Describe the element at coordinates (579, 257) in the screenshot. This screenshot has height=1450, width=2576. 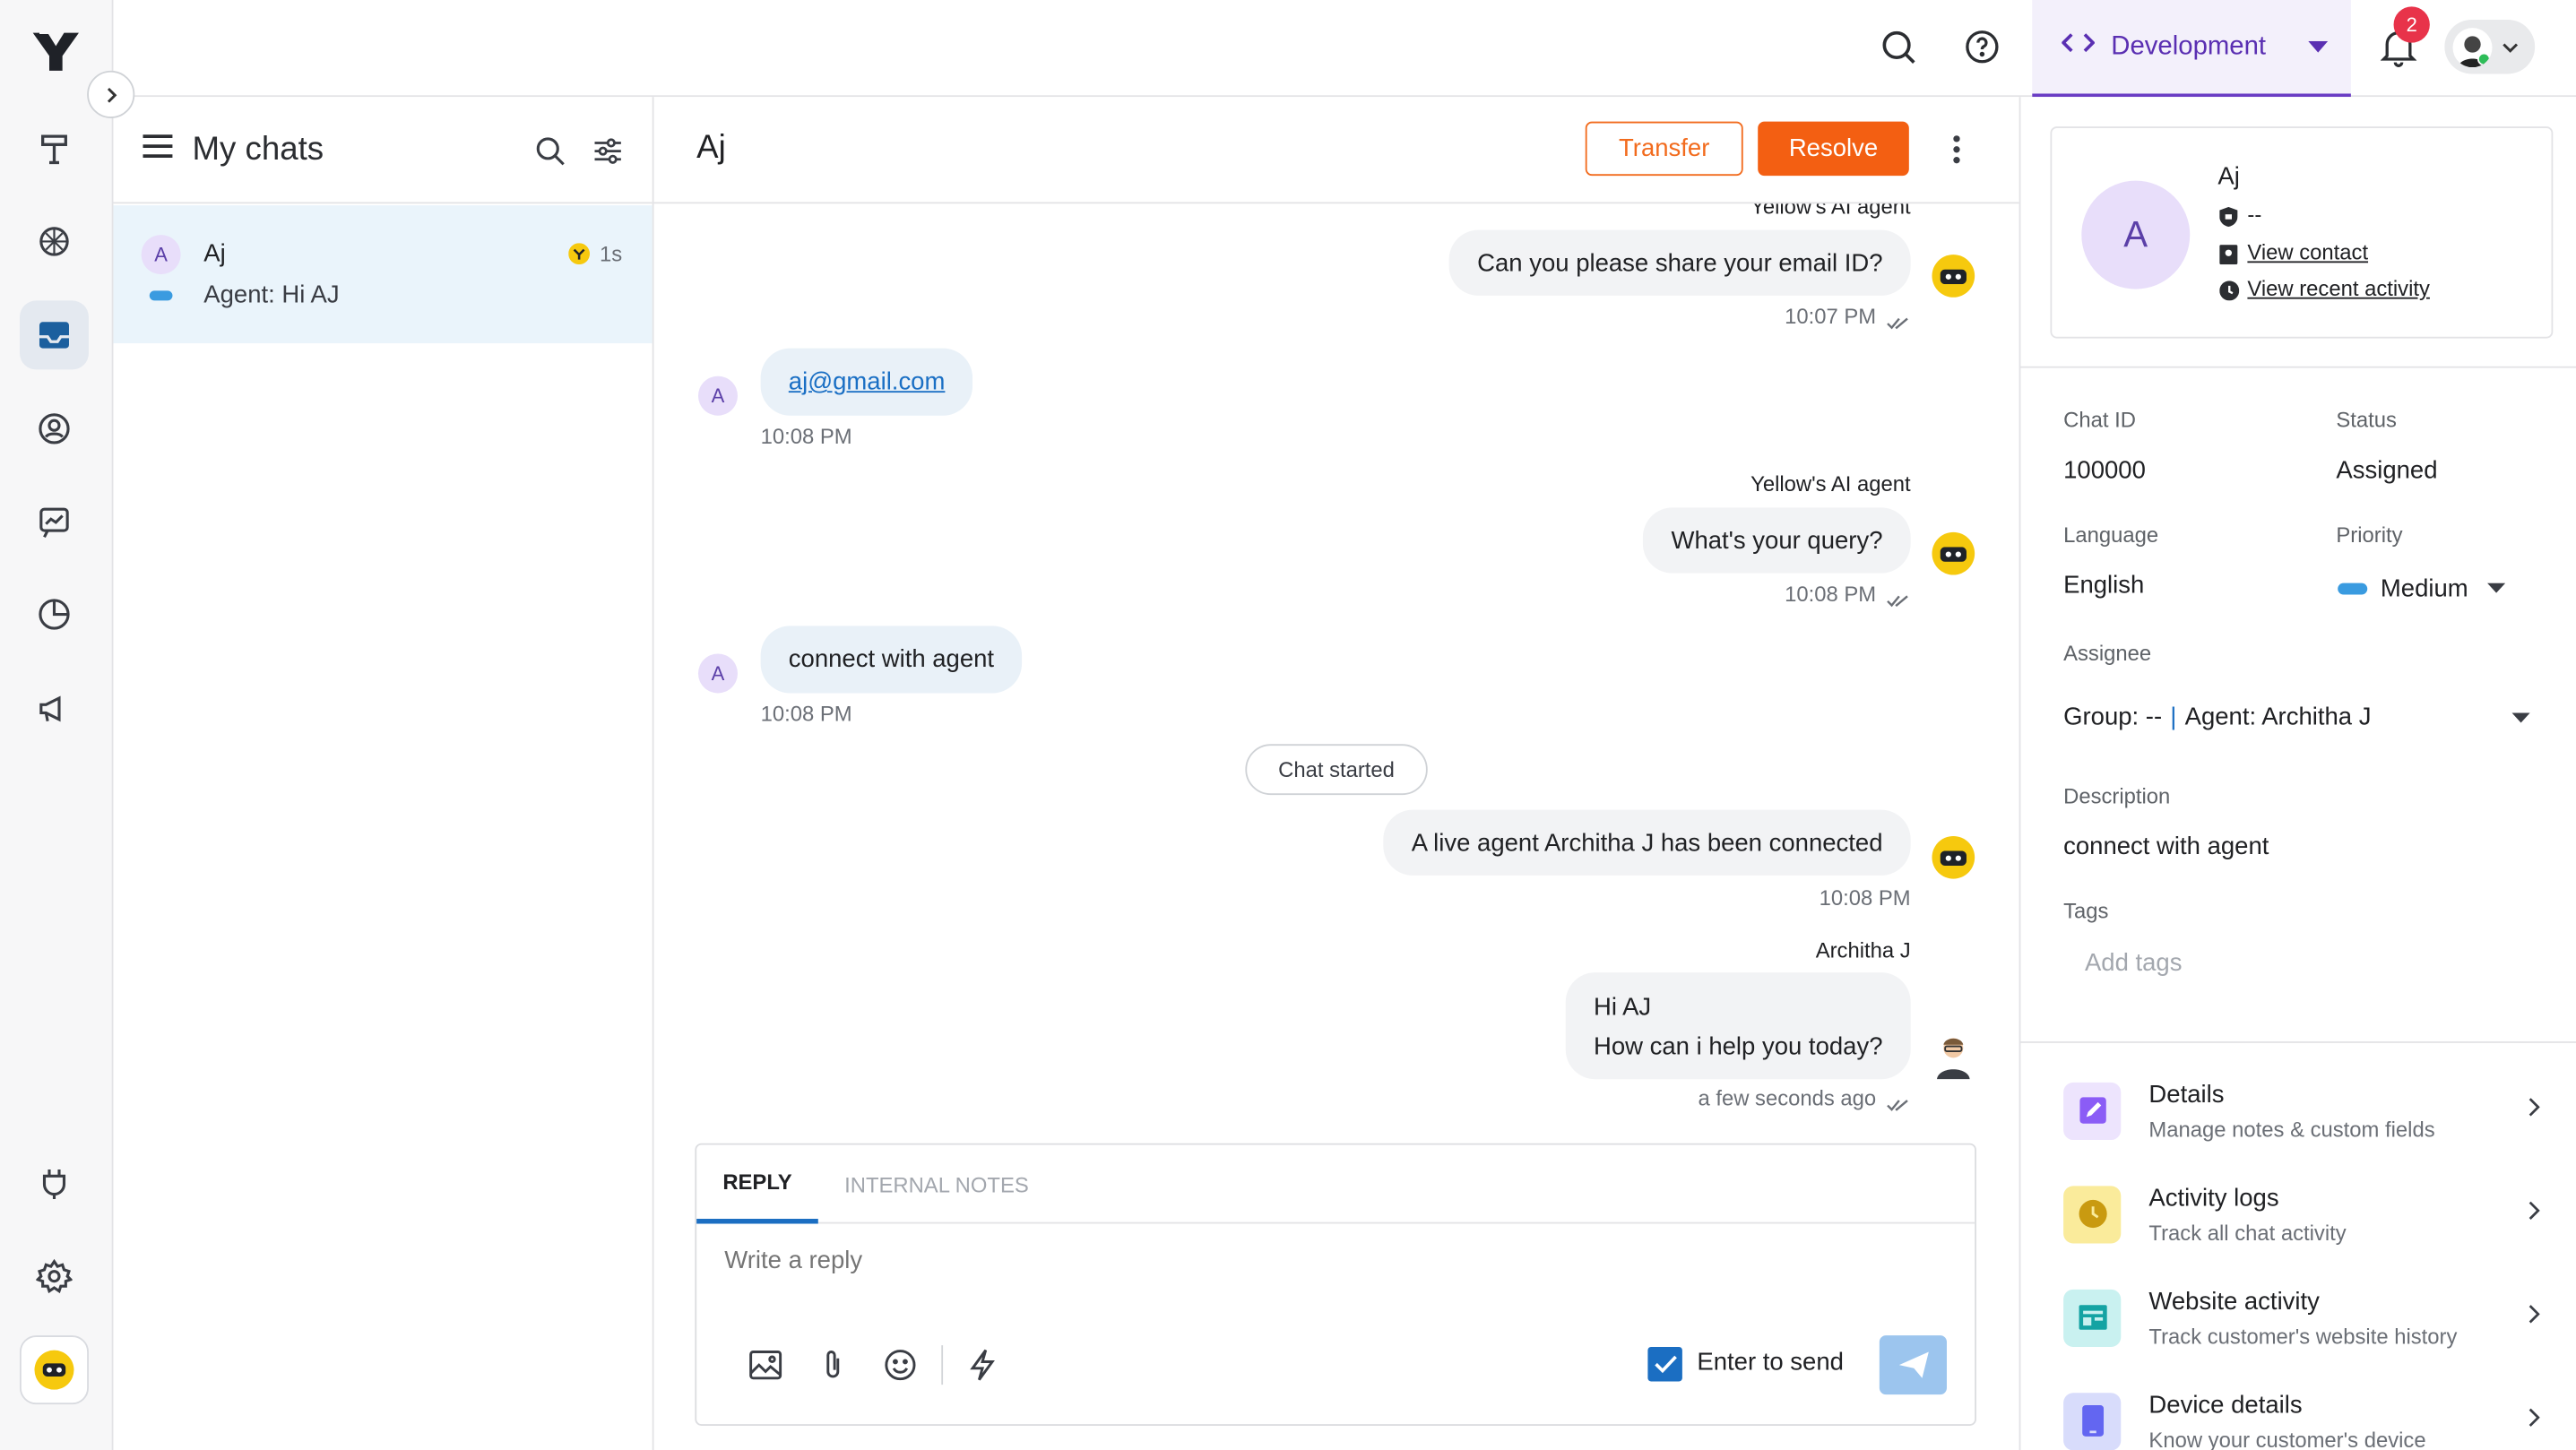
I see `bot-badge-icon` at that location.